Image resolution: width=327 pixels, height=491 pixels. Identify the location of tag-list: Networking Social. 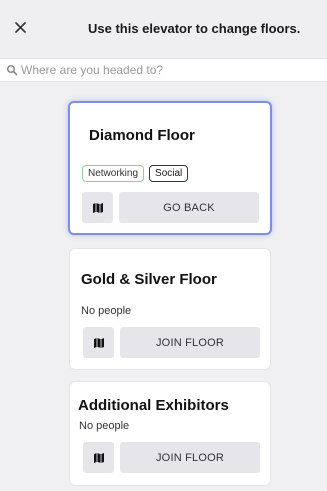
(135, 173).